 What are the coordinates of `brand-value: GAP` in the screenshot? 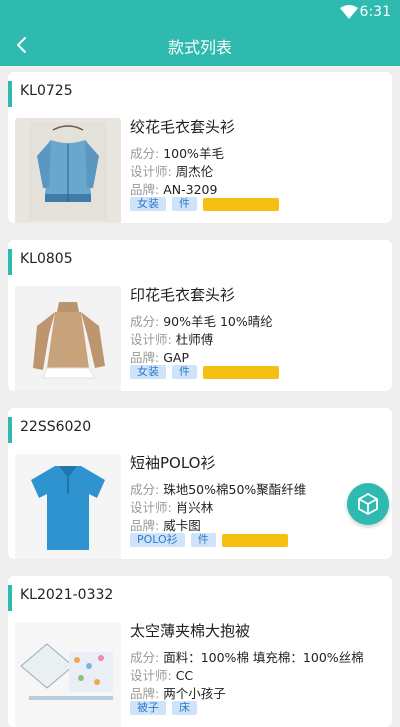 It's located at (176, 357).